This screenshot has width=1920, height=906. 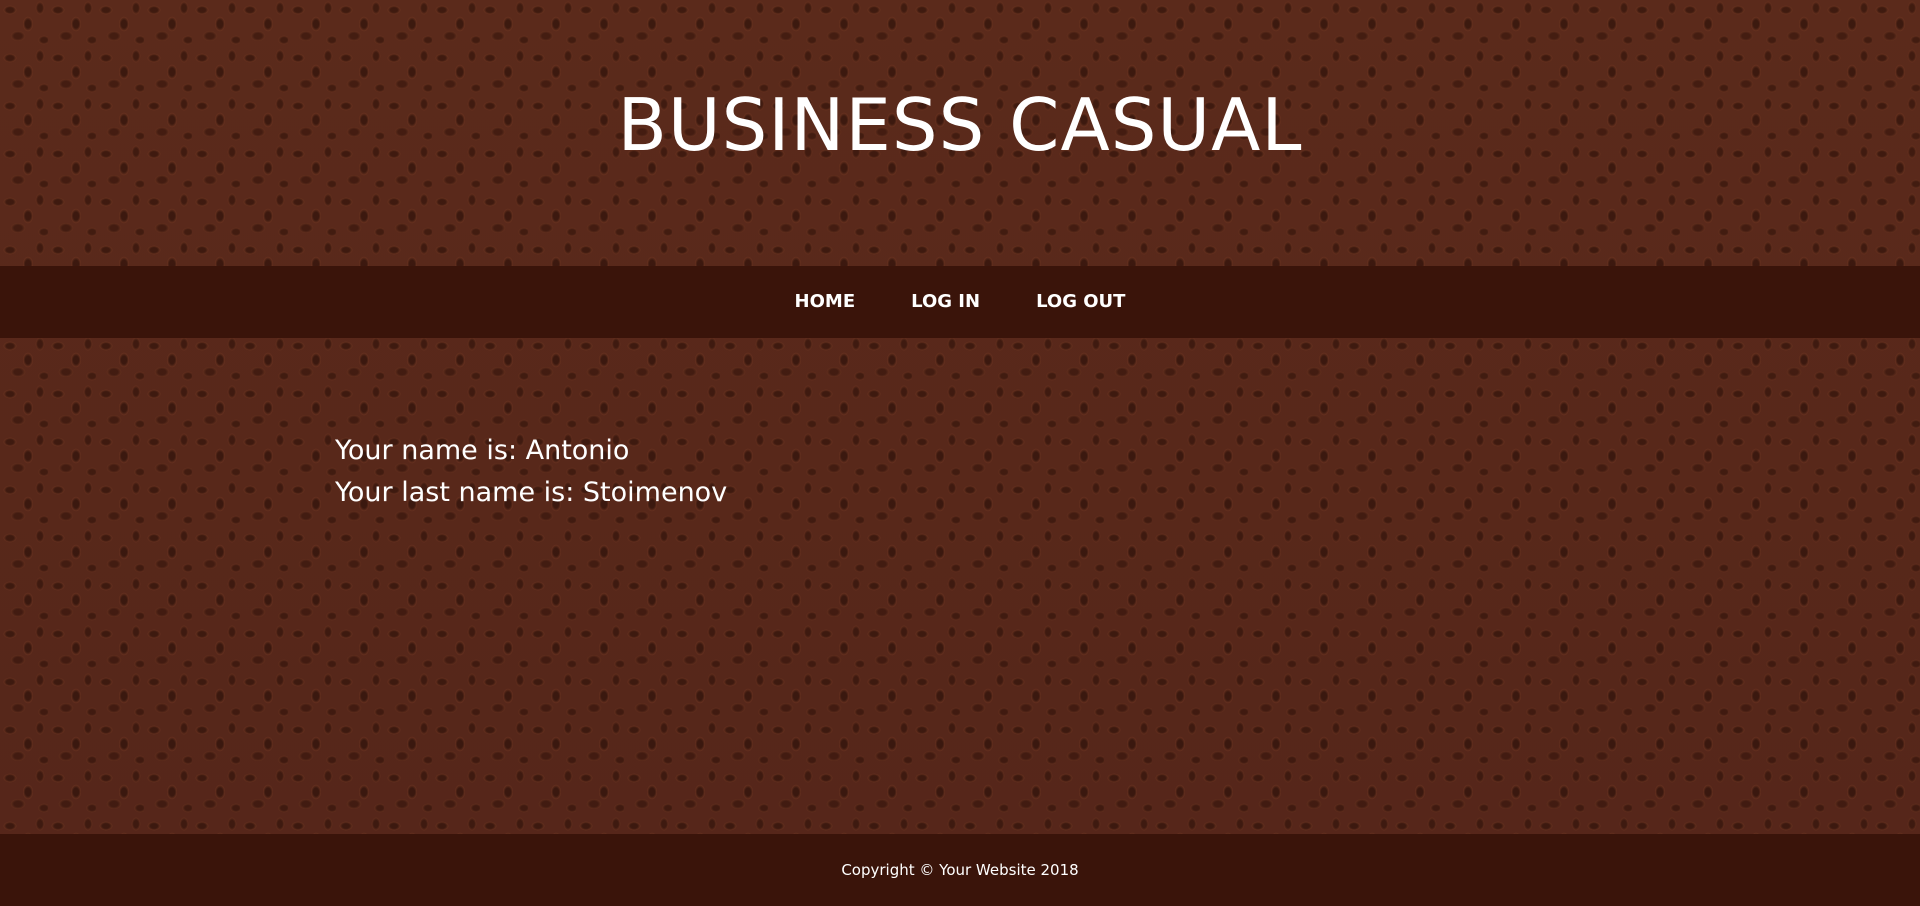 What do you see at coordinates (960, 125) in the screenshot?
I see `site-title: BUSINESS CASUAL` at bounding box center [960, 125].